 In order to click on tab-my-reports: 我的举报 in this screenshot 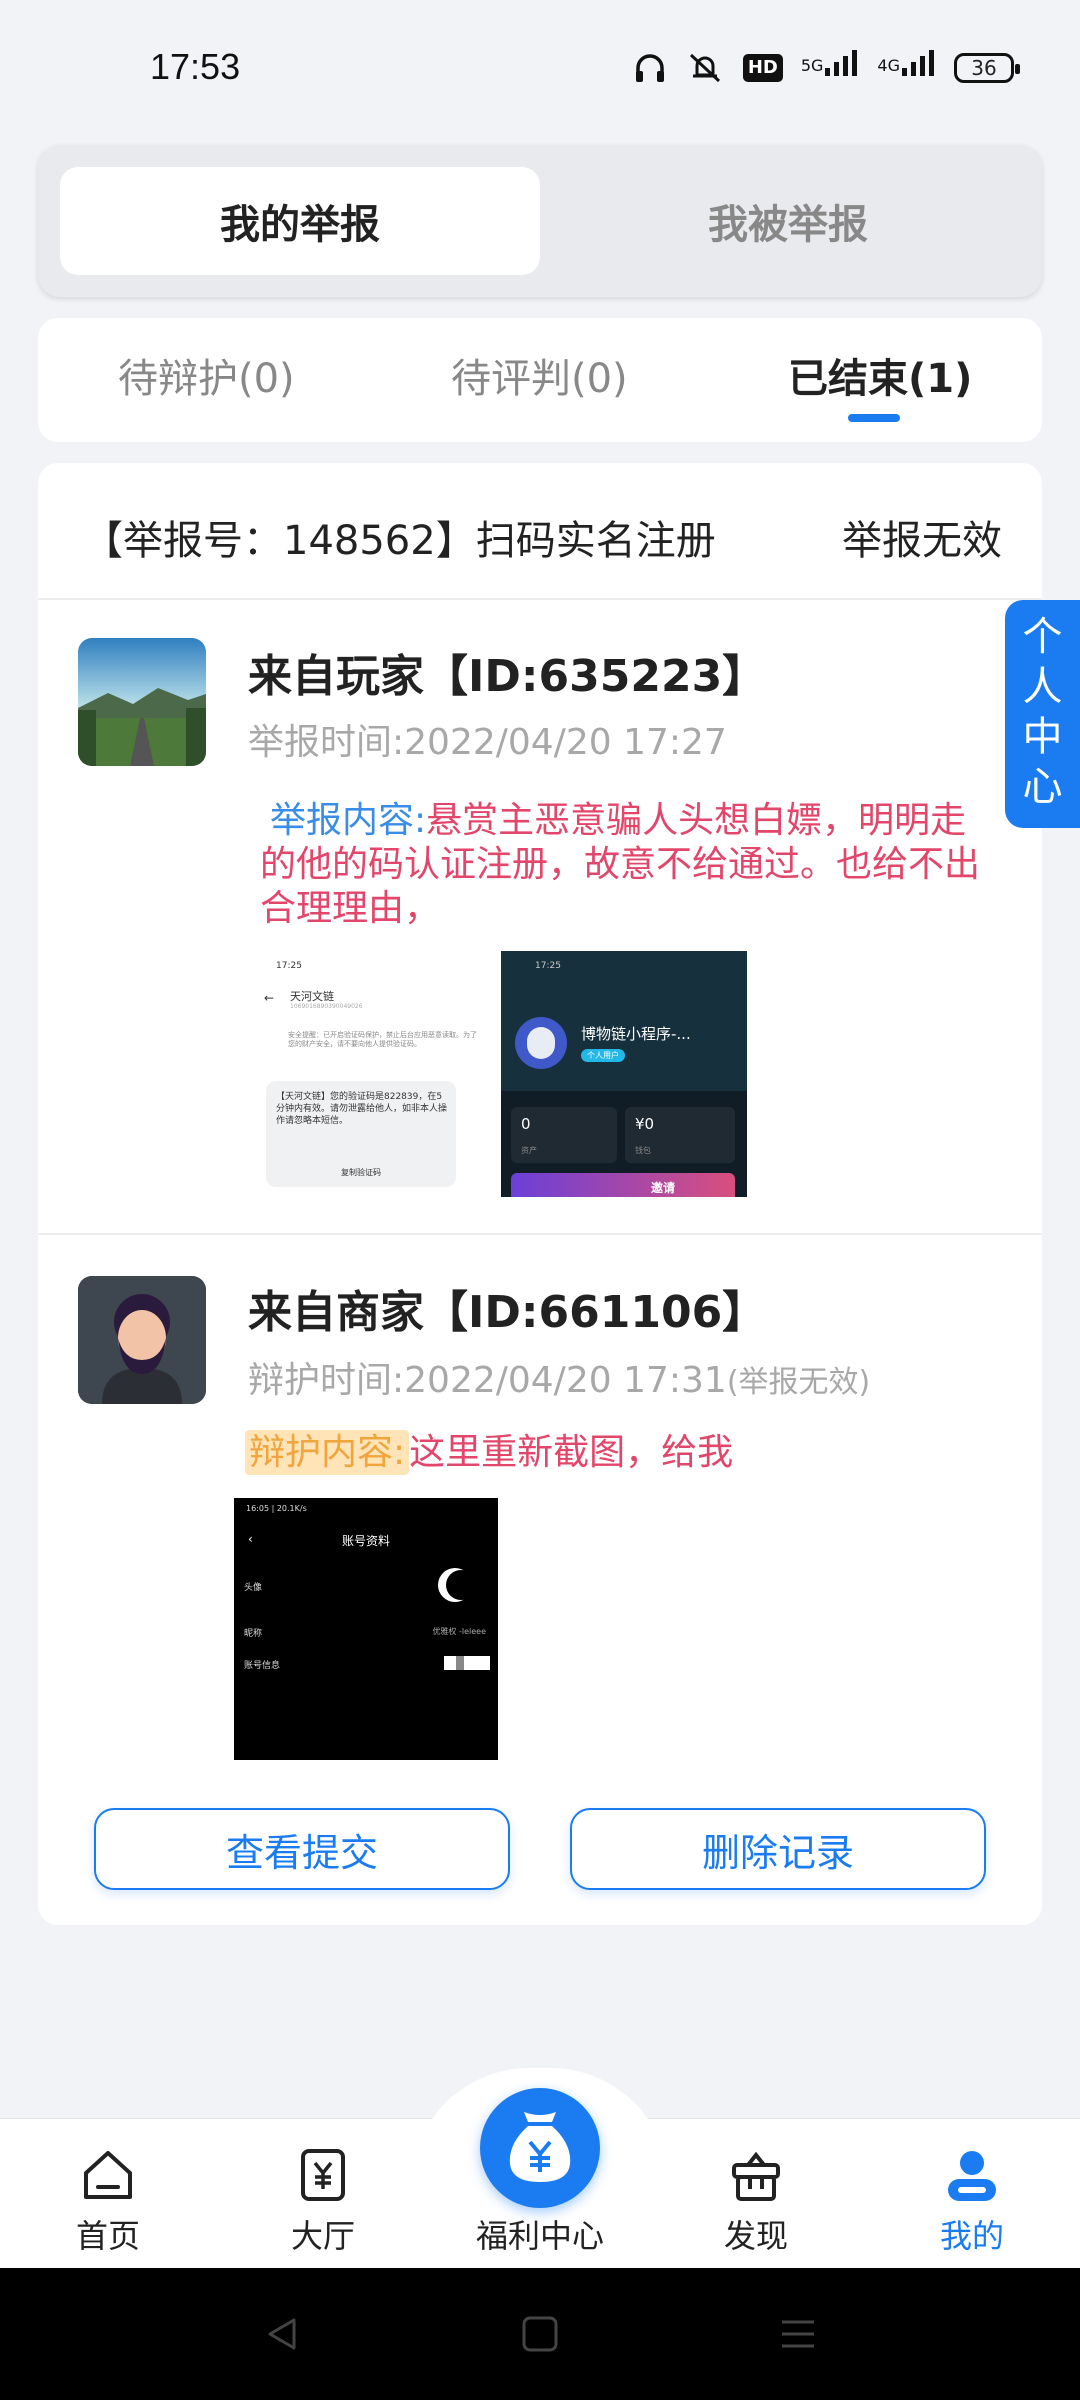, I will do `click(300, 221)`.